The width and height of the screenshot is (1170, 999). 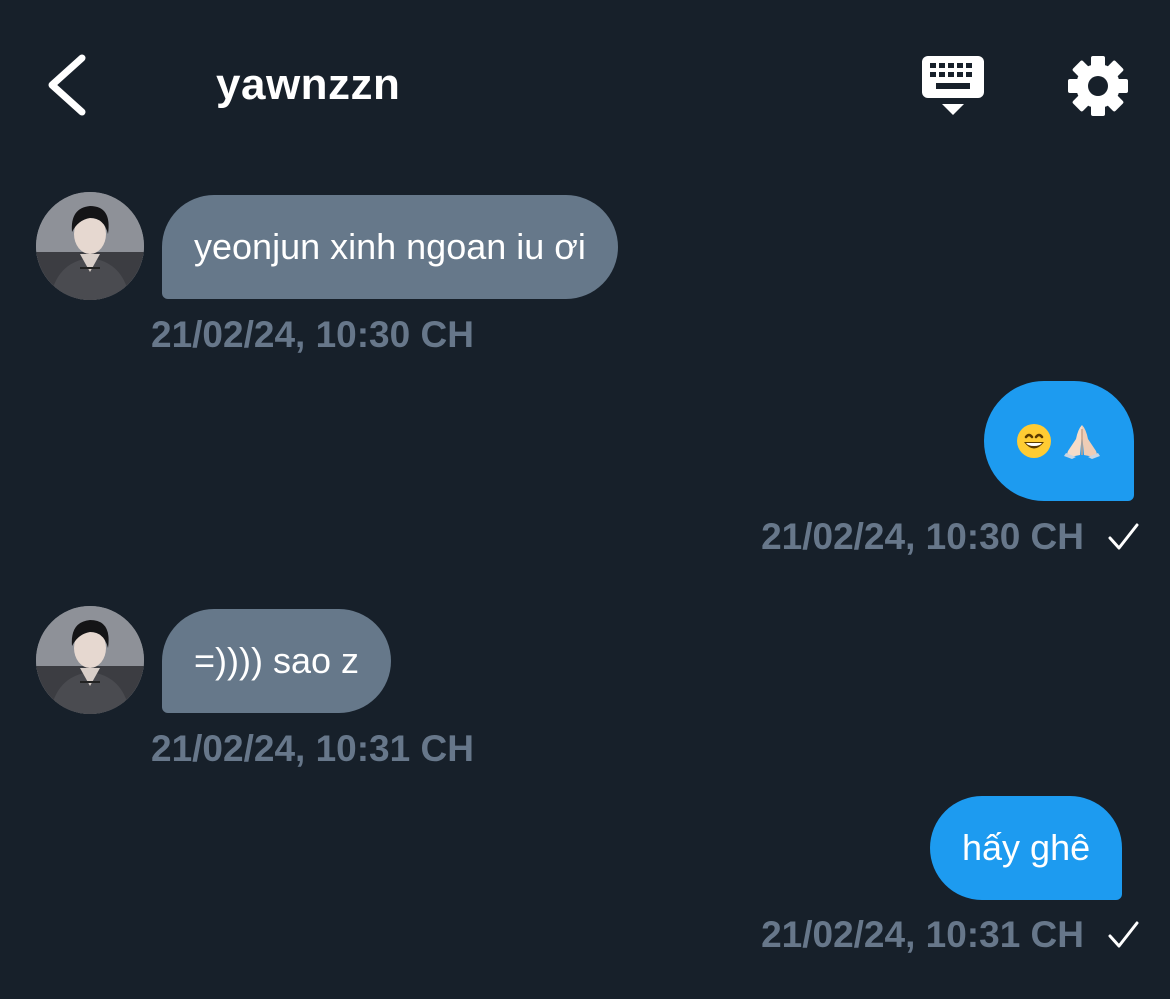 I want to click on keyboard-button, so click(x=954, y=86).